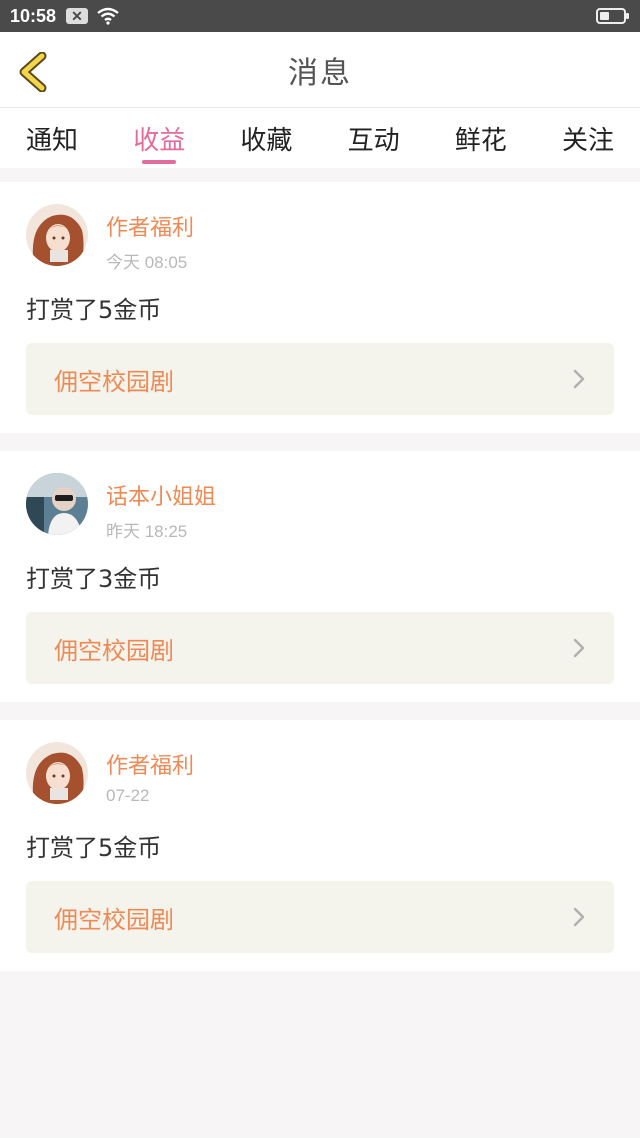 The image size is (640, 1138). What do you see at coordinates (161, 495) in the screenshot?
I see `author-name: 话本小姐姐` at bounding box center [161, 495].